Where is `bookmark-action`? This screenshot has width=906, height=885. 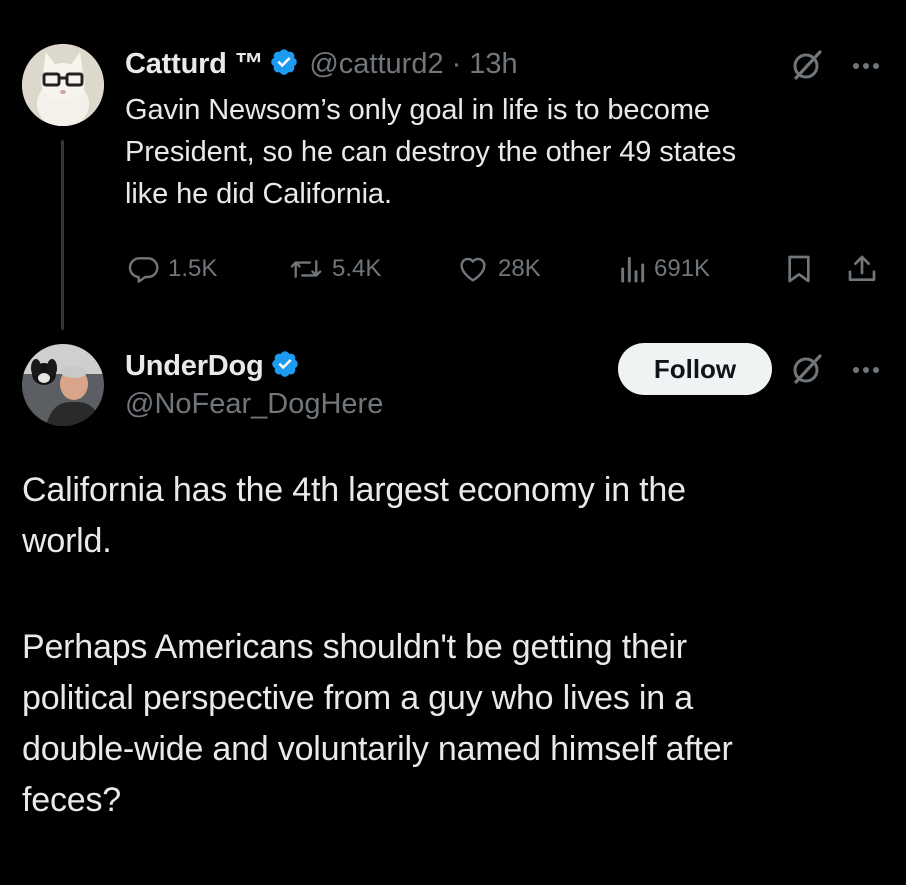 bookmark-action is located at coordinates (803, 269).